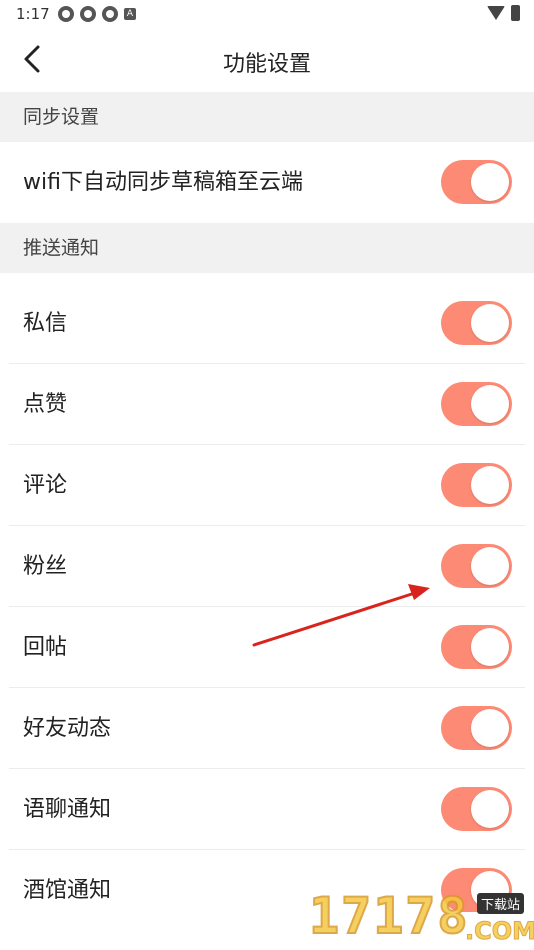 Image resolution: width=534 pixels, height=950 pixels. Describe the element at coordinates (67, 890) in the screenshot. I see `setting-label: 酒馆通知` at that location.